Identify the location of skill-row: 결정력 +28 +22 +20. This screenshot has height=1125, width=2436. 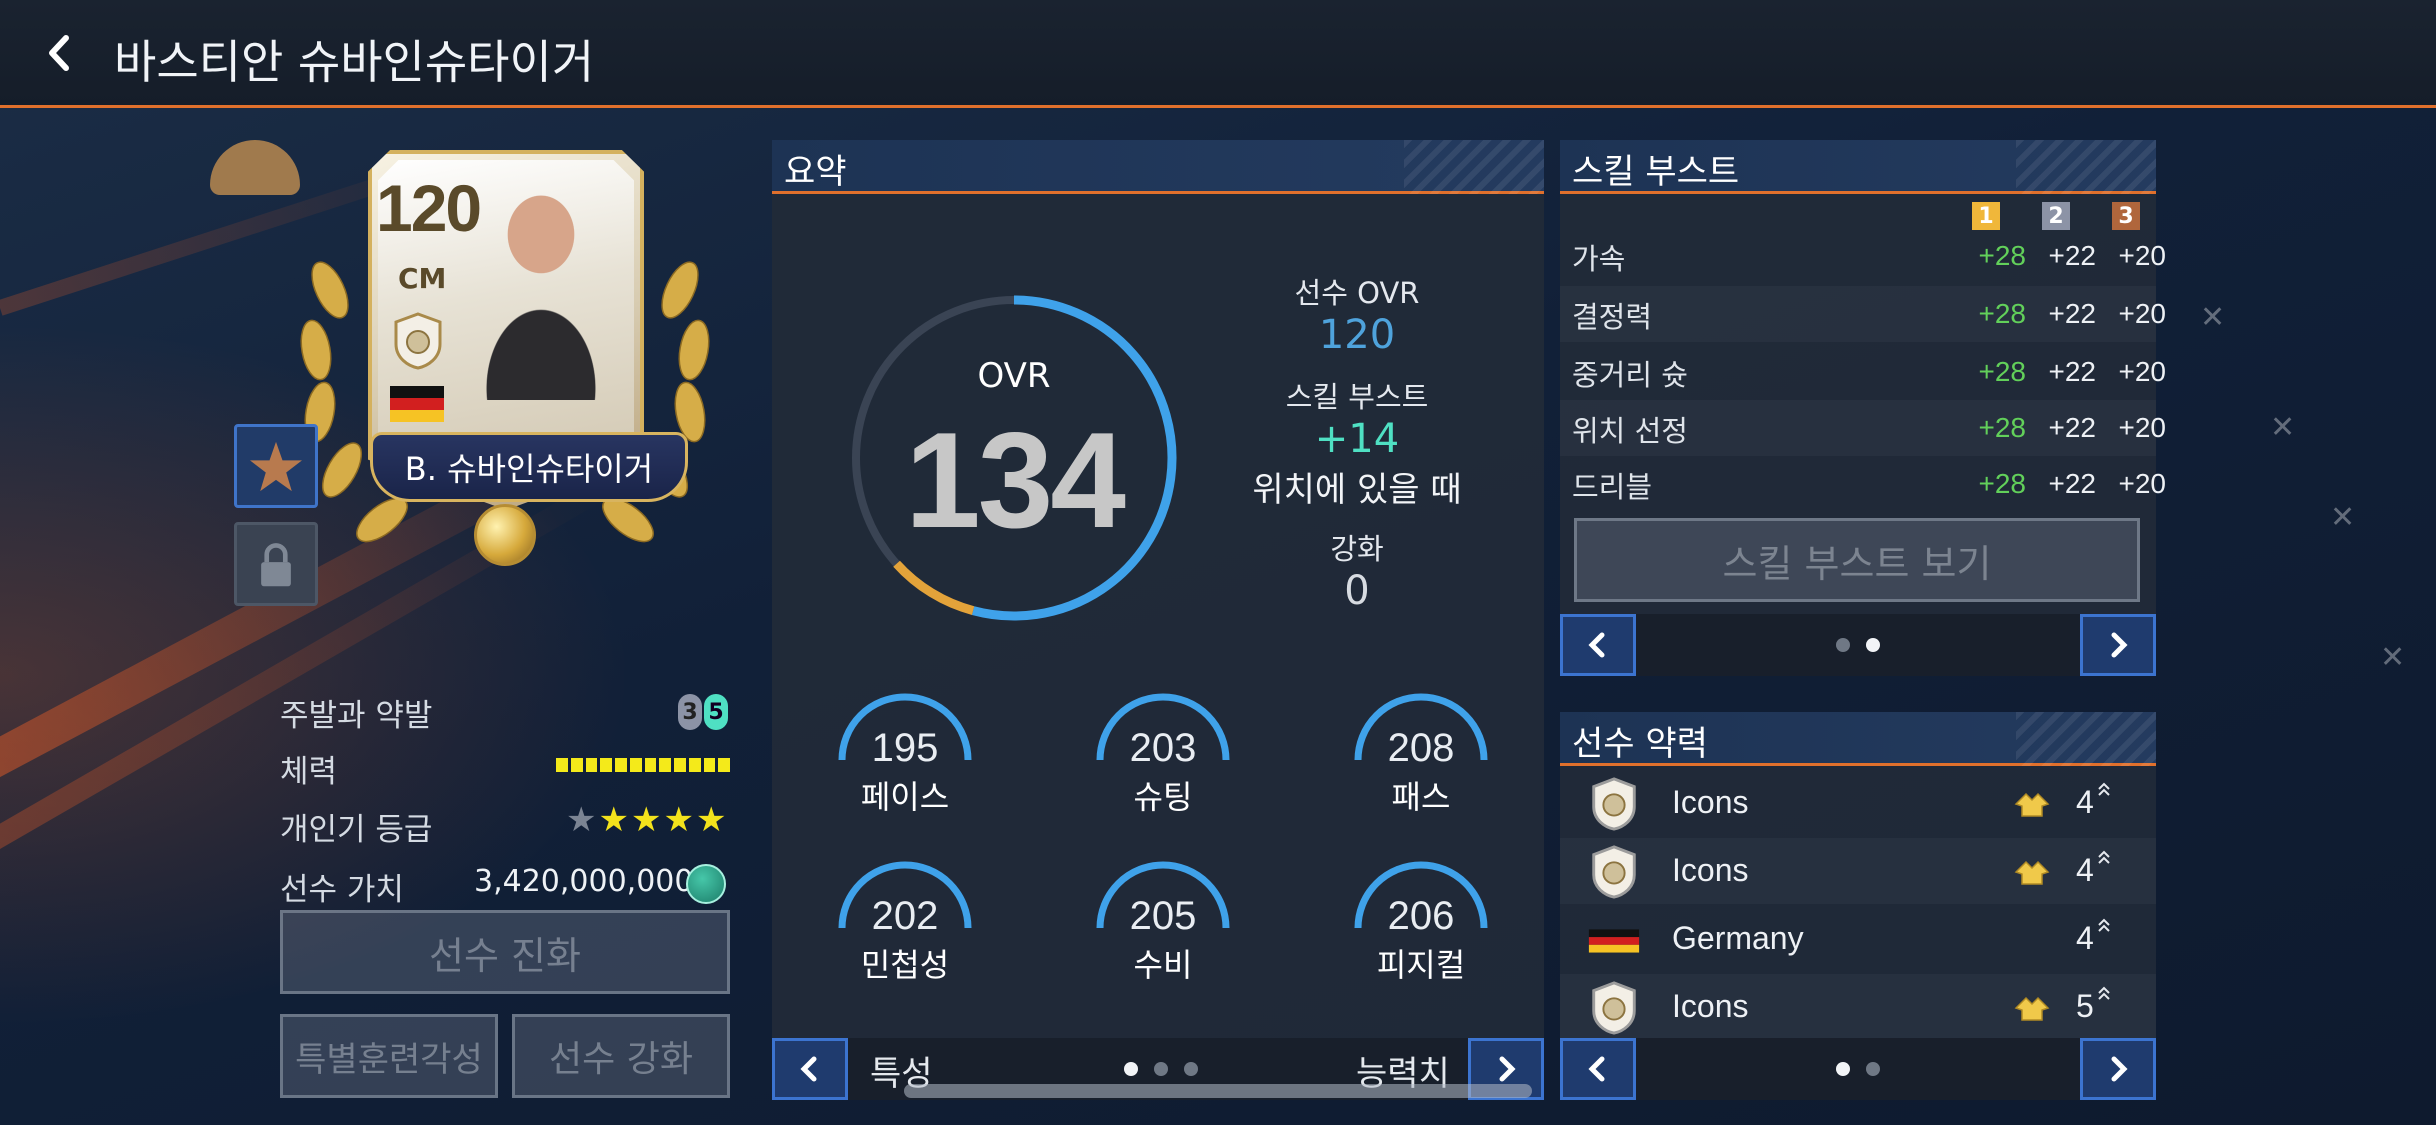
(1863, 314).